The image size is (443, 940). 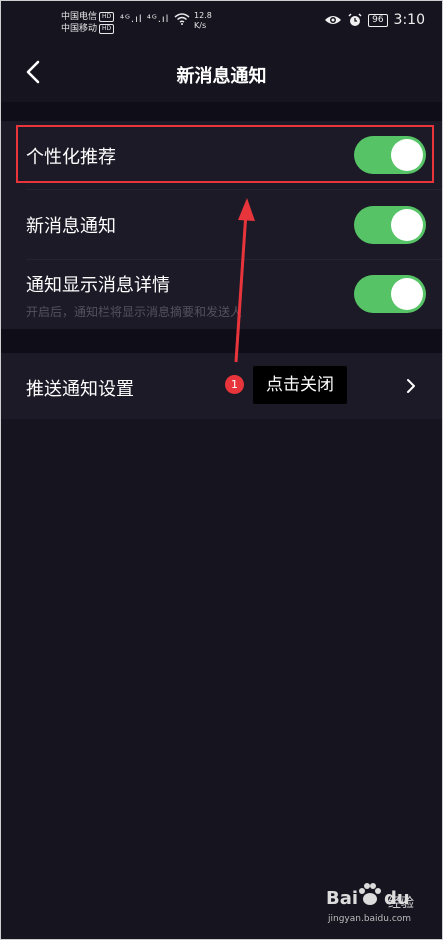 What do you see at coordinates (409, 20) in the screenshot?
I see `clock: 3:10` at bounding box center [409, 20].